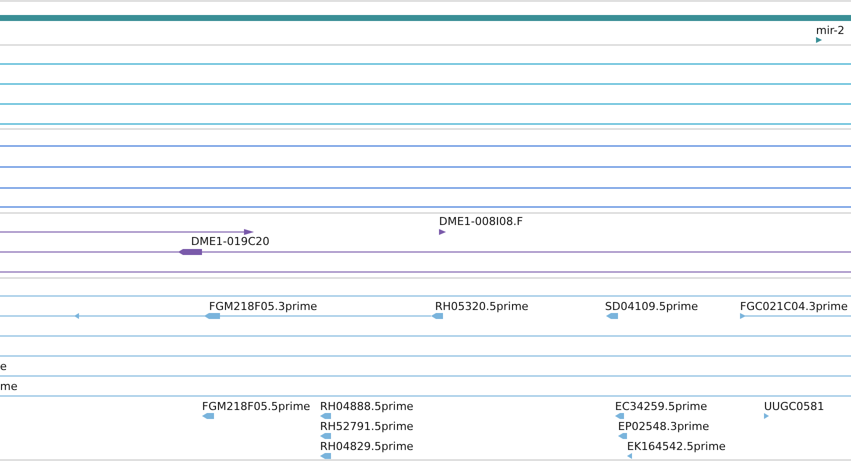  I want to click on feature-label: UUGC0581, so click(794, 406).